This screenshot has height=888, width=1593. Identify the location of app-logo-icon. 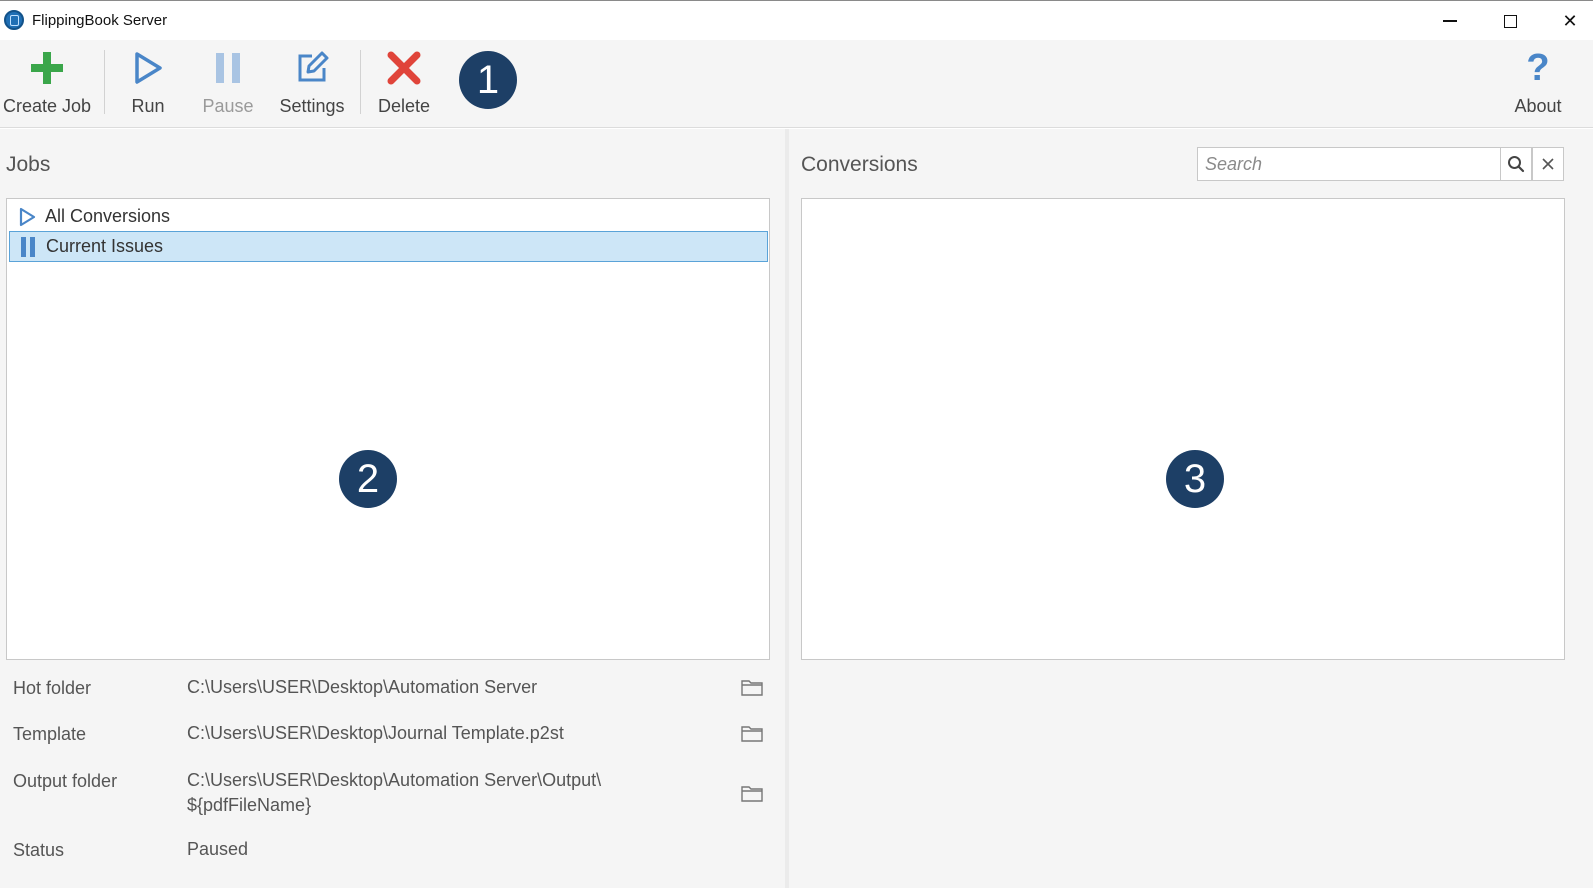
(14, 20).